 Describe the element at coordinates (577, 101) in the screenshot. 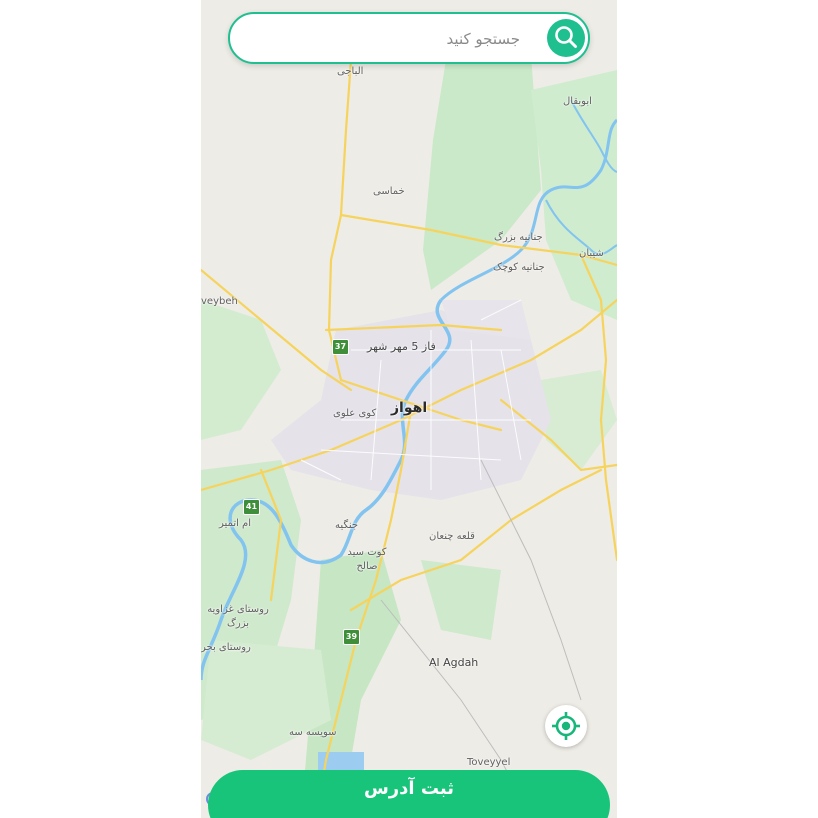

I see `map-label-abubaqal: ابوبقال` at that location.